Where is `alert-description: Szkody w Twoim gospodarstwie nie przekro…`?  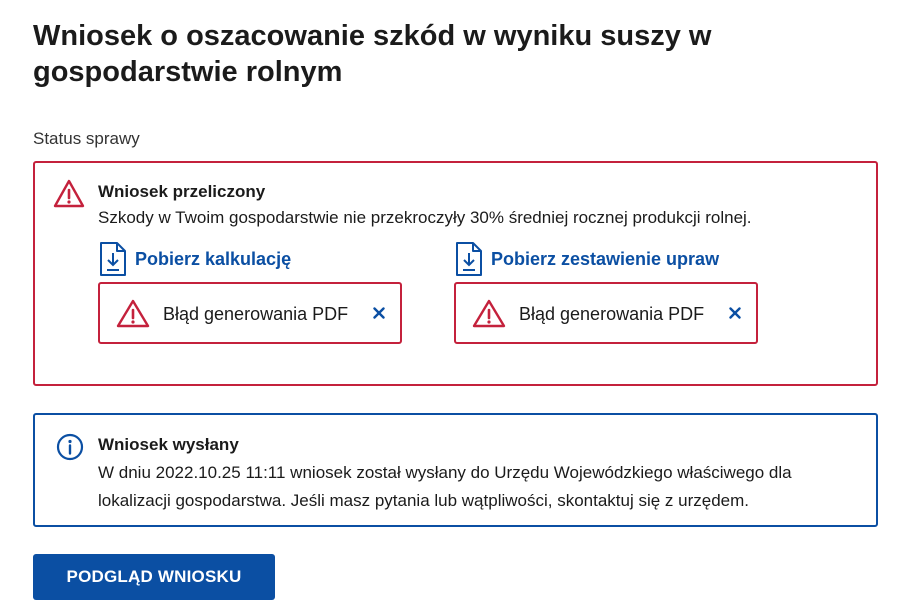
alert-description: Szkody w Twoim gospodarstwie nie przekro… is located at coordinates (425, 217).